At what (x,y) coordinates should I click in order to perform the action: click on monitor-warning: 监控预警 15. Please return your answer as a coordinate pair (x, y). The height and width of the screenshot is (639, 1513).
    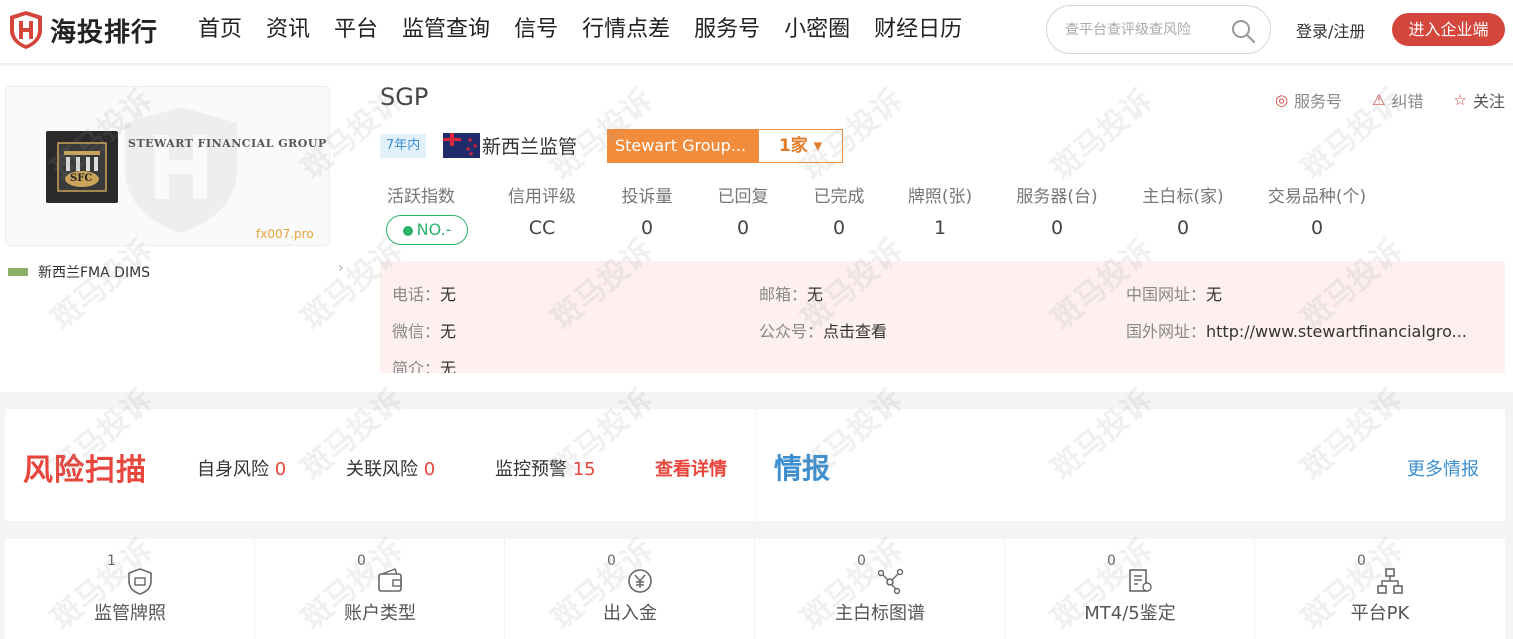
    Looking at the image, I should click on (545, 468).